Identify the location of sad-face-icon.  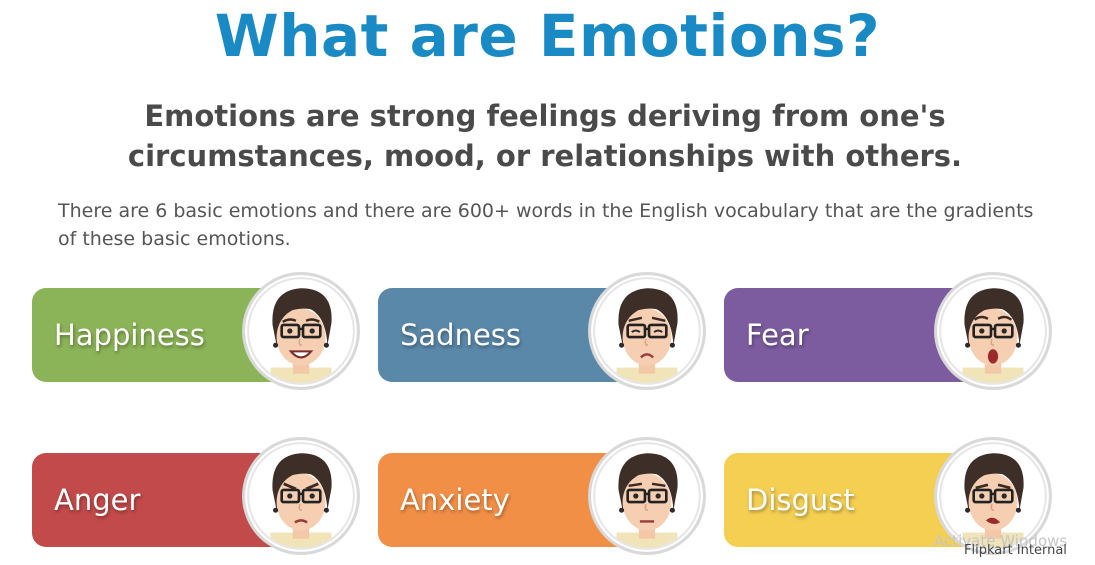
(647, 331).